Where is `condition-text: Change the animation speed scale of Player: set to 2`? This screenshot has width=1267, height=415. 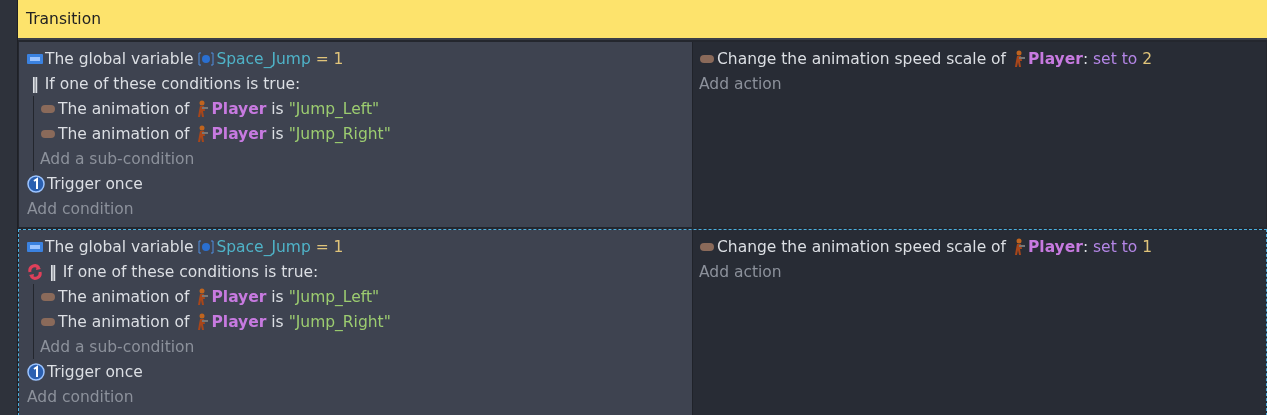
condition-text: Change the animation speed scale of Player: set to 2 is located at coordinates (935, 58).